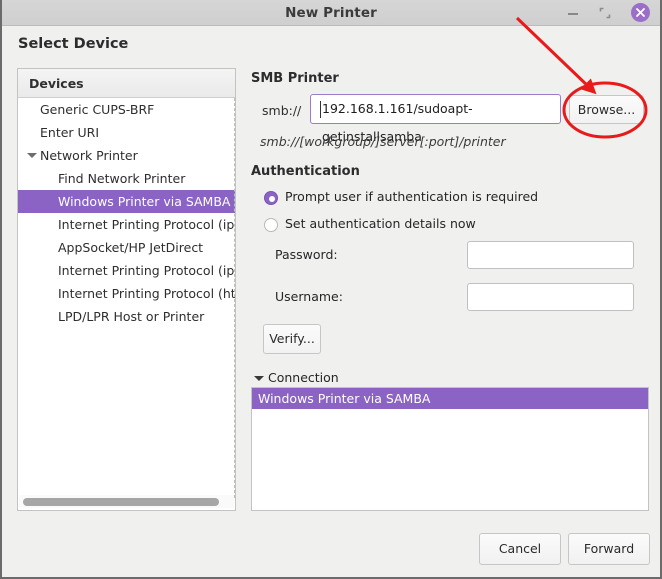 The height and width of the screenshot is (579, 662). What do you see at coordinates (320, 109) in the screenshot?
I see `text-caret` at bounding box center [320, 109].